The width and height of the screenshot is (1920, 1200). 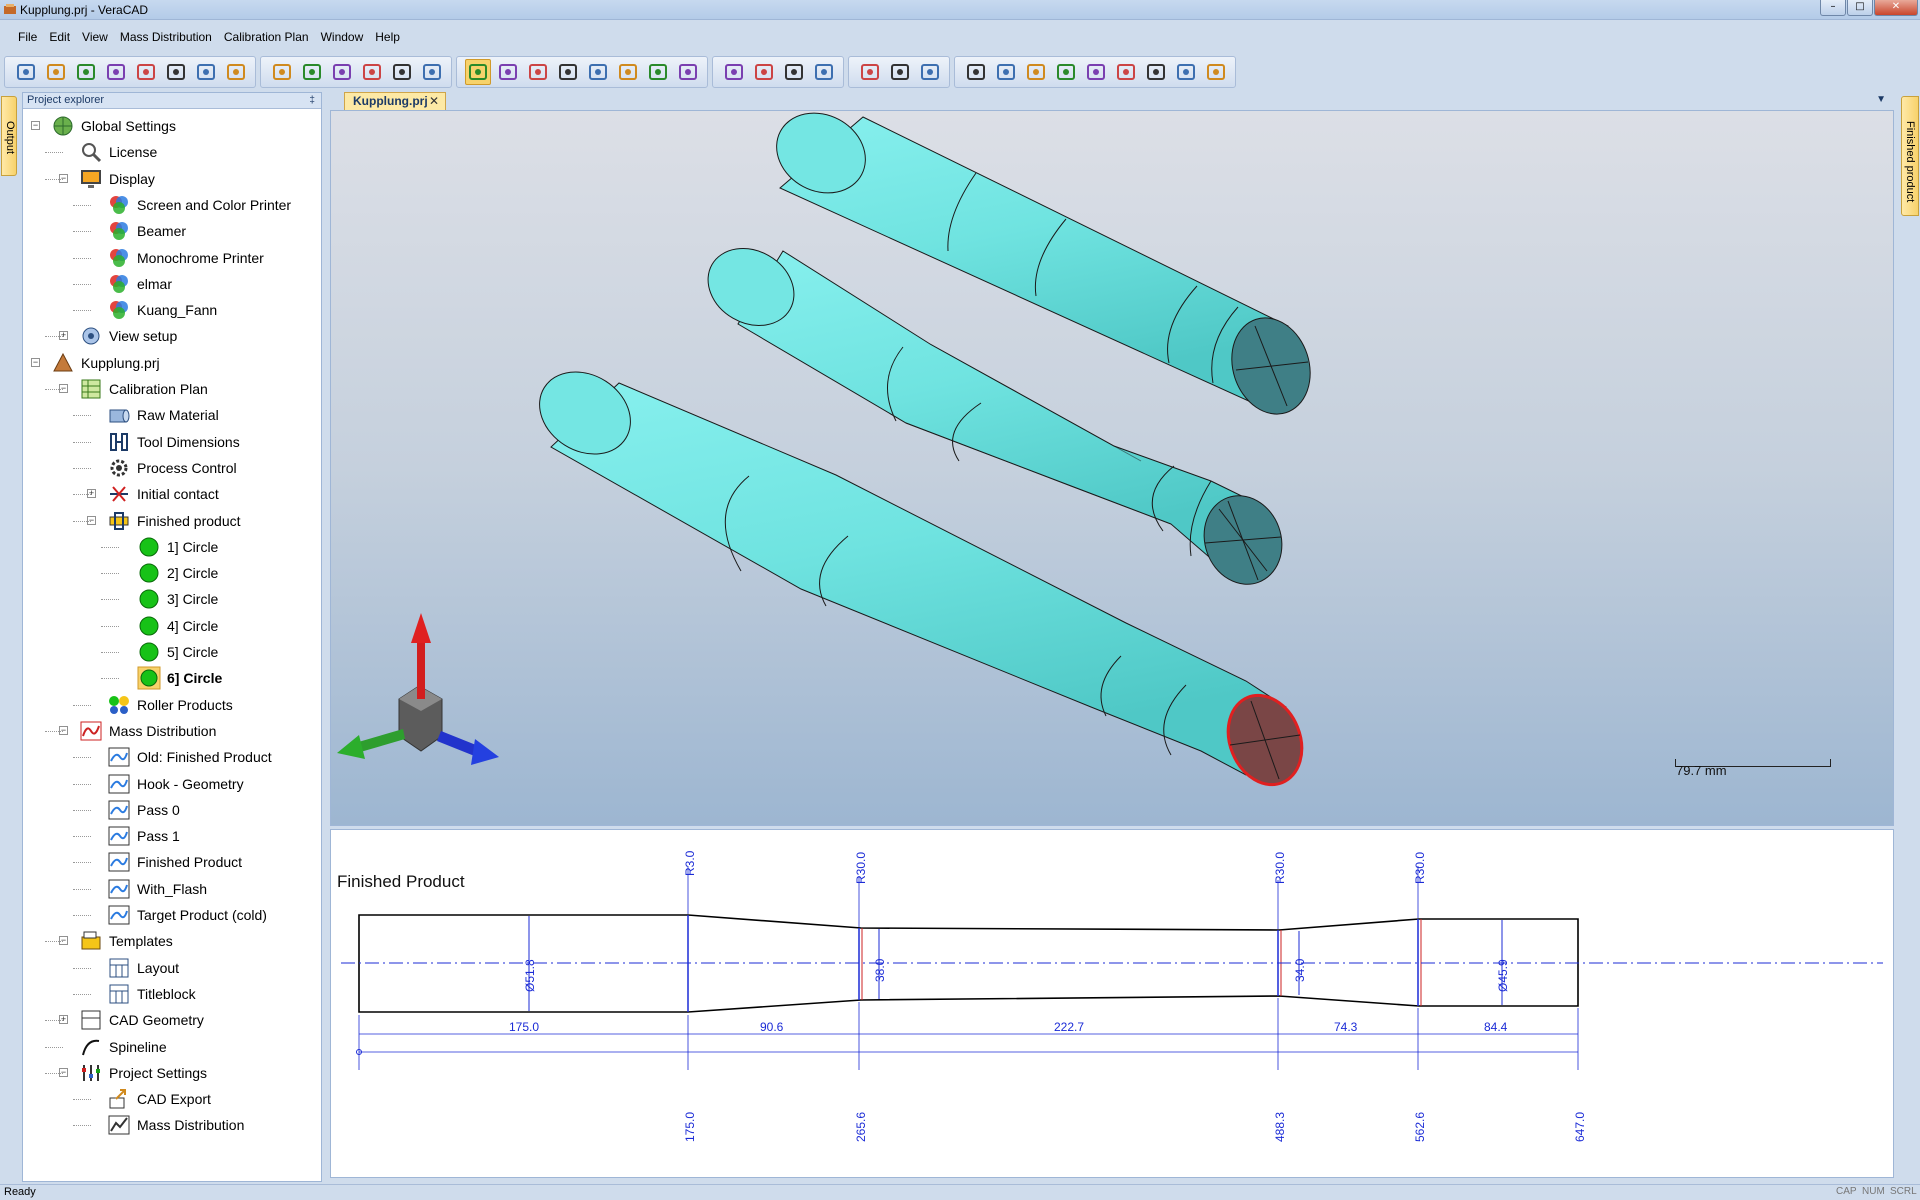 What do you see at coordinates (1896, 8) in the screenshot?
I see `close-button: ✕` at bounding box center [1896, 8].